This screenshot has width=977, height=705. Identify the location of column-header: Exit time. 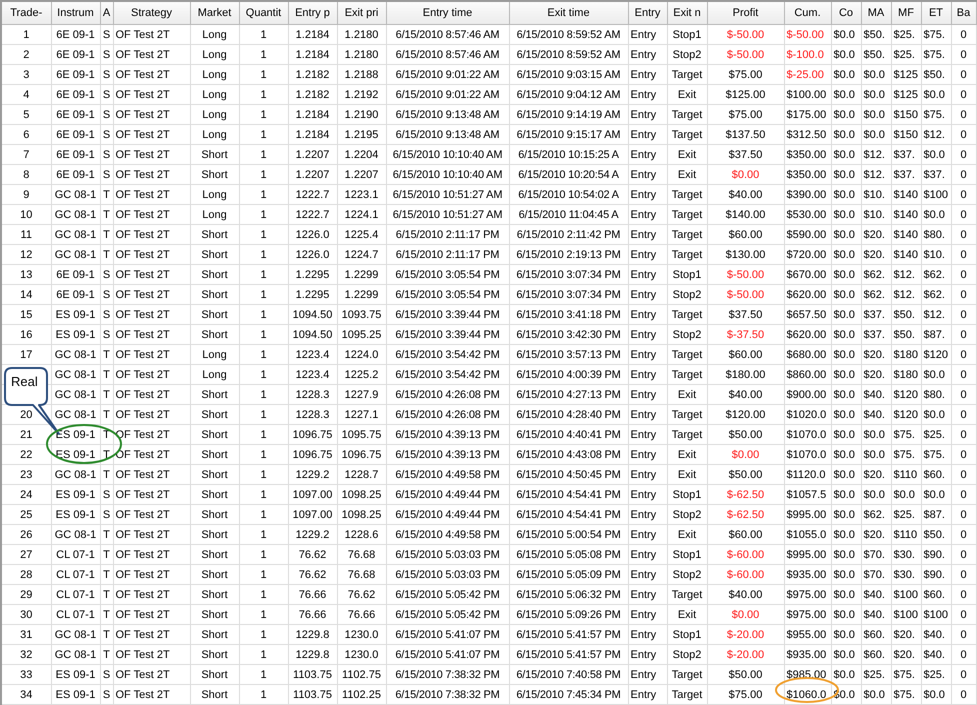
(568, 12).